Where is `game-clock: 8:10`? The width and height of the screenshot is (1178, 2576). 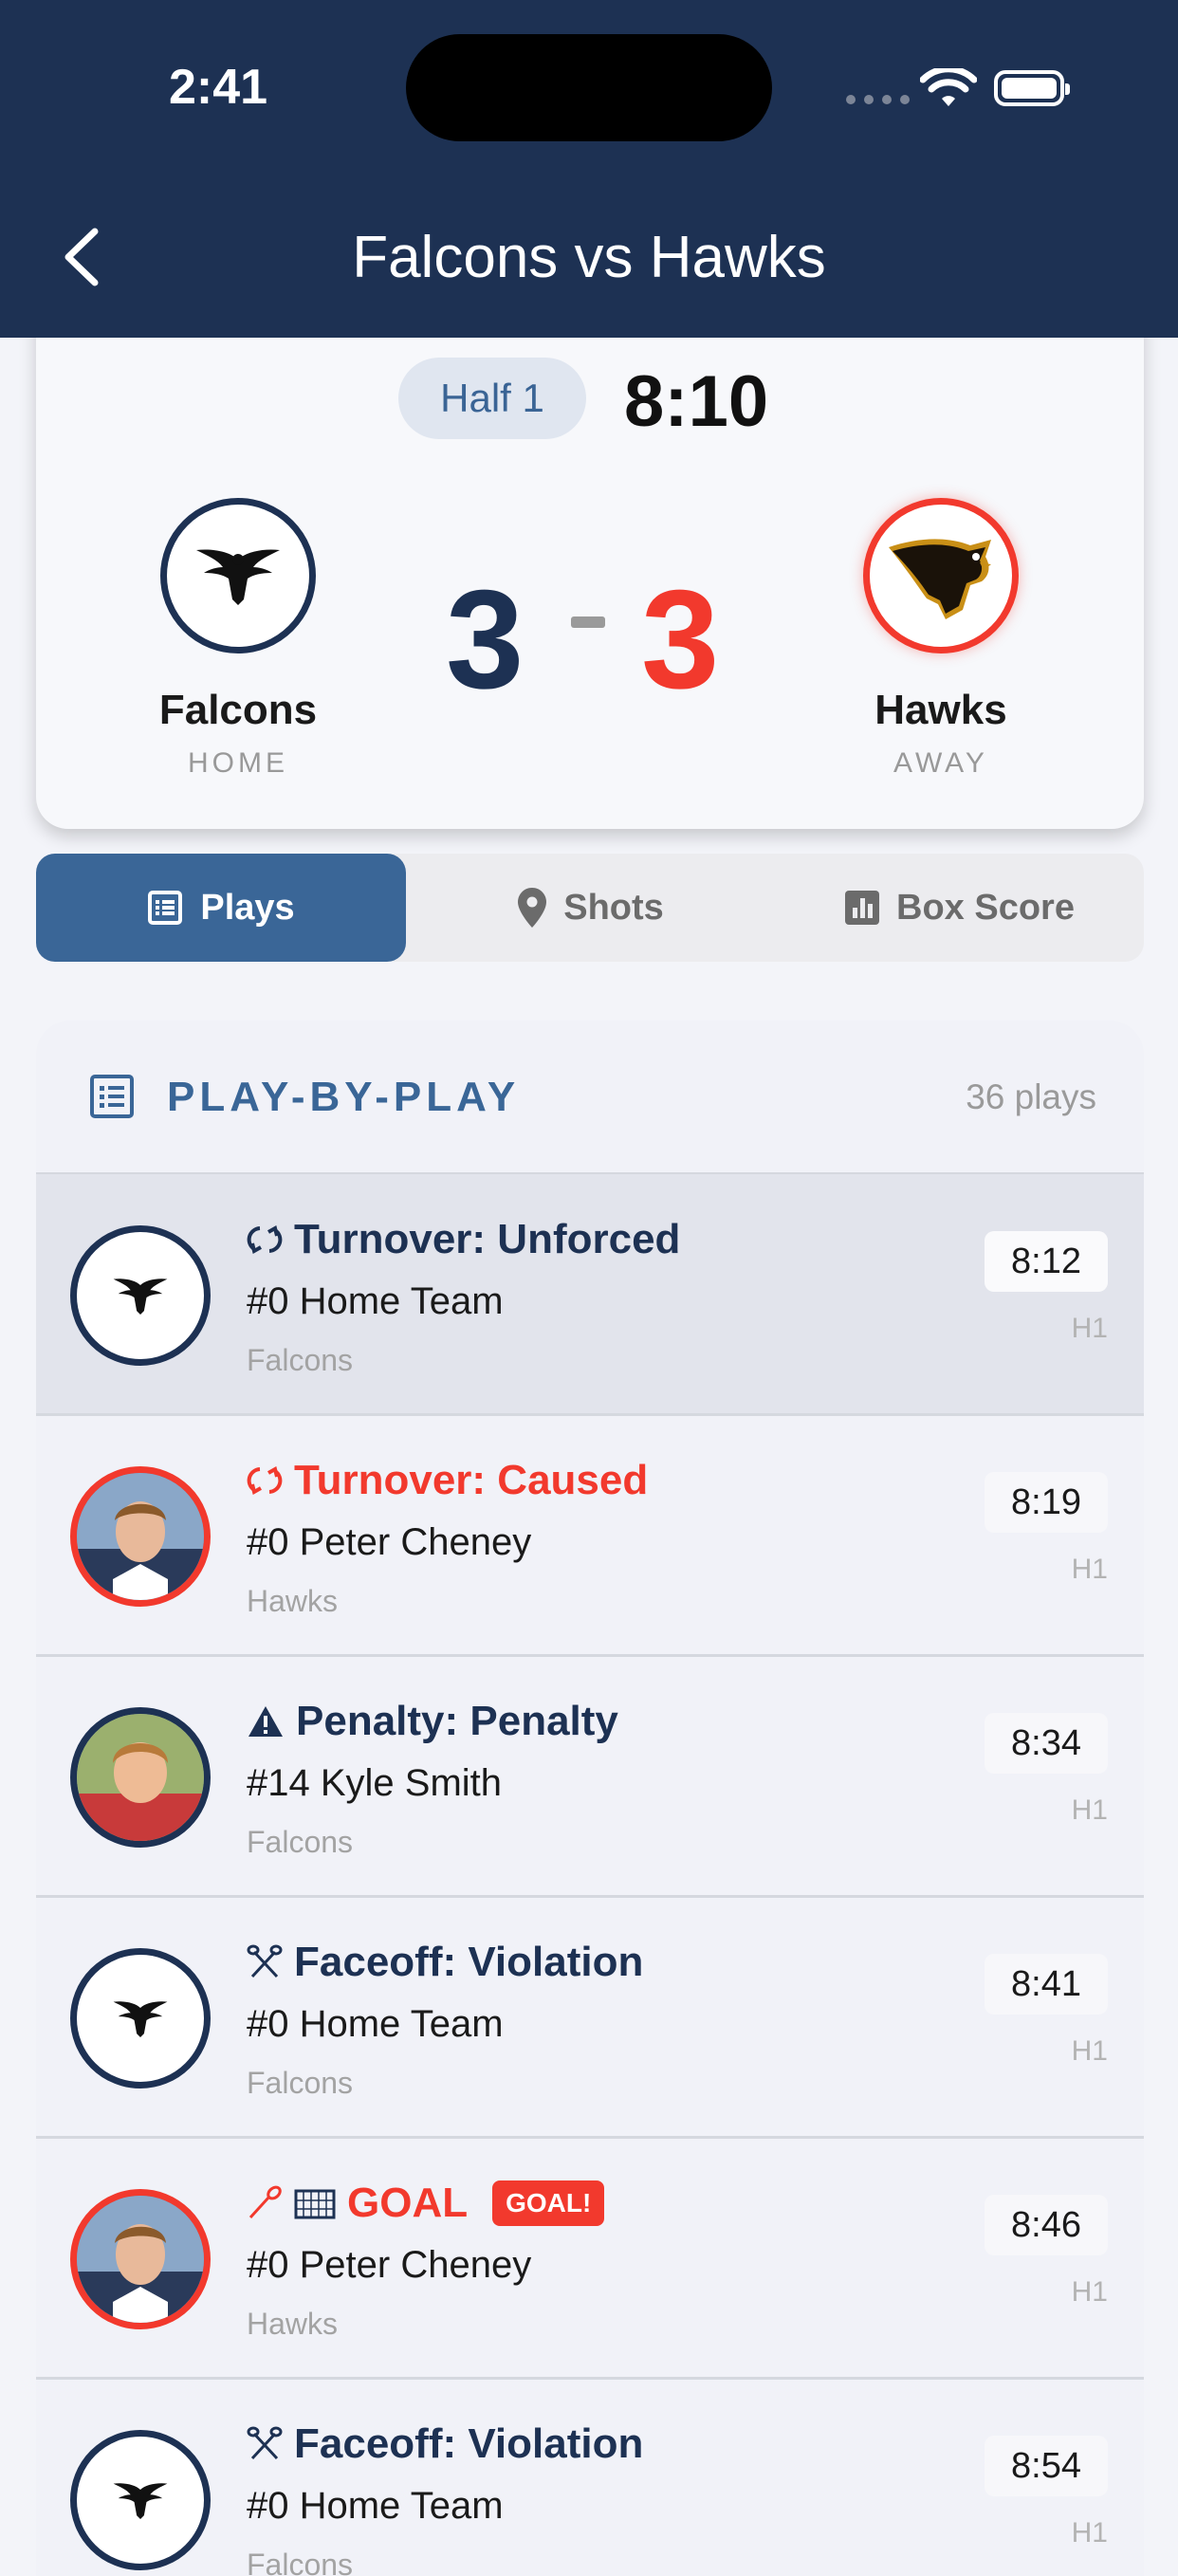
game-clock: 8:10 is located at coordinates (697, 401).